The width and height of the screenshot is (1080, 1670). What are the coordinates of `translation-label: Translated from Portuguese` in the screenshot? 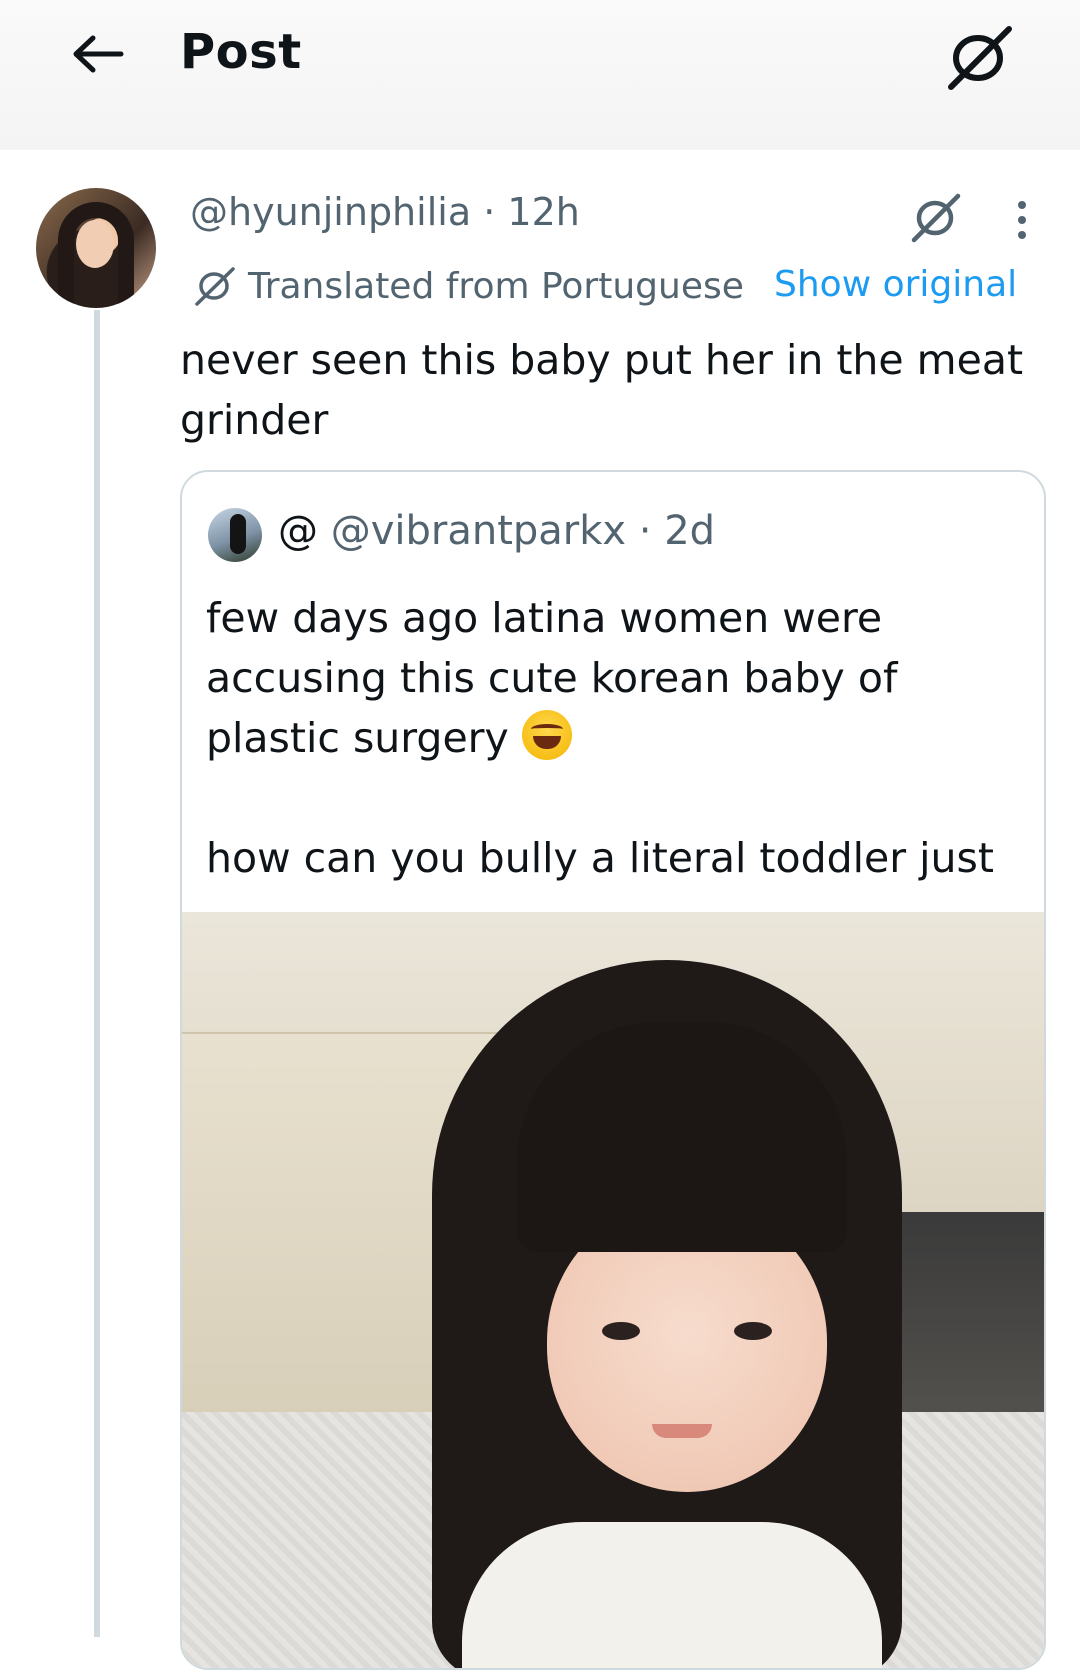 It's located at (496, 286).